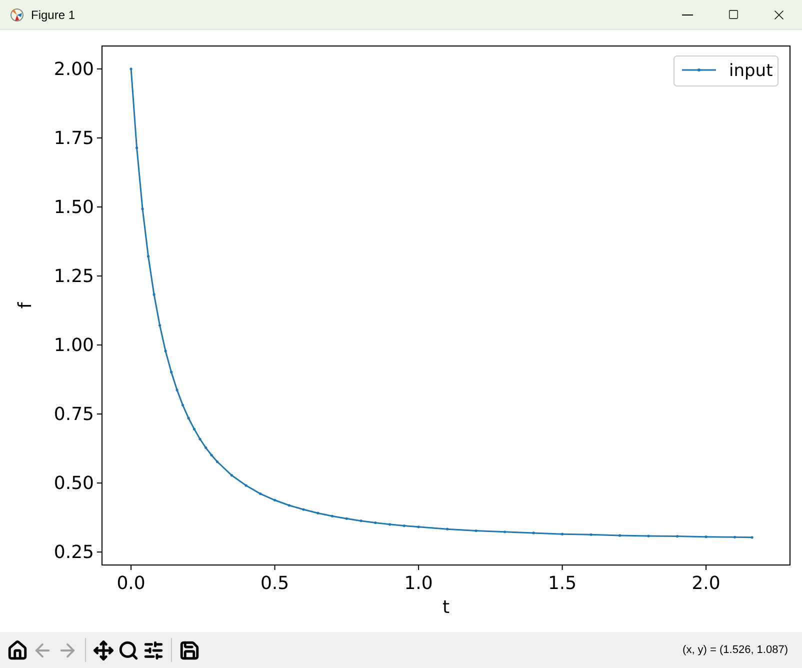 Image resolution: width=802 pixels, height=668 pixels. What do you see at coordinates (687, 15) in the screenshot?
I see `minimize-icon` at bounding box center [687, 15].